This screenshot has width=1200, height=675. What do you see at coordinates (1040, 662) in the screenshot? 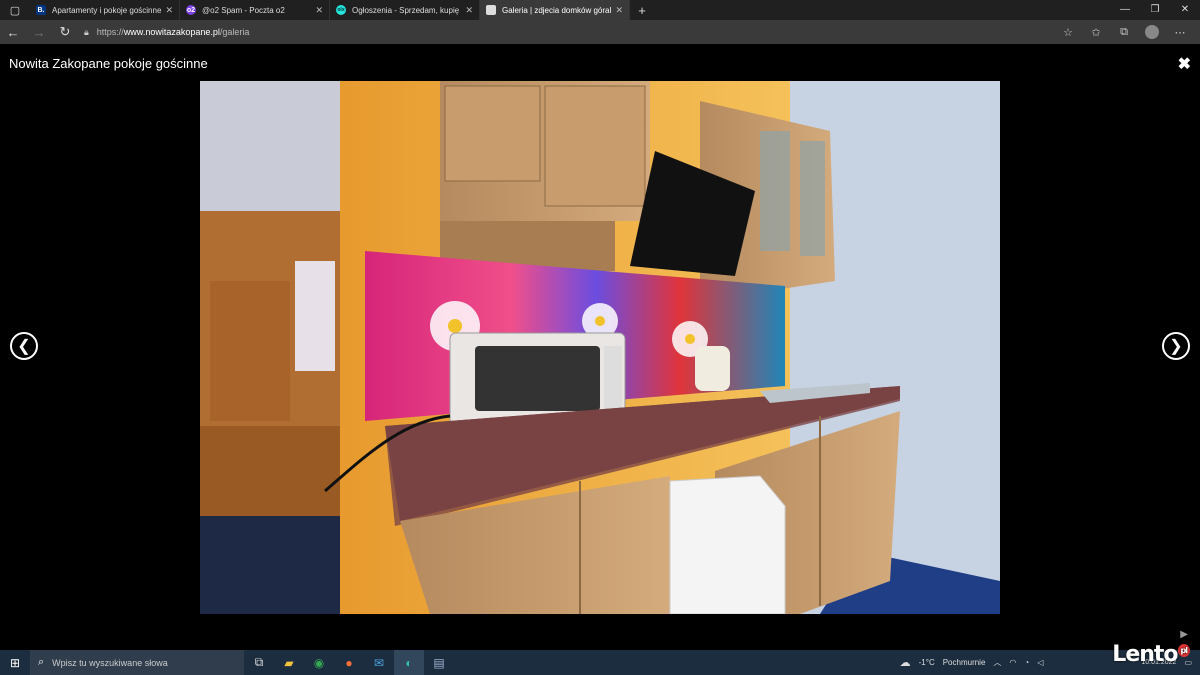
I see `volume-icon: ◁` at bounding box center [1040, 662].